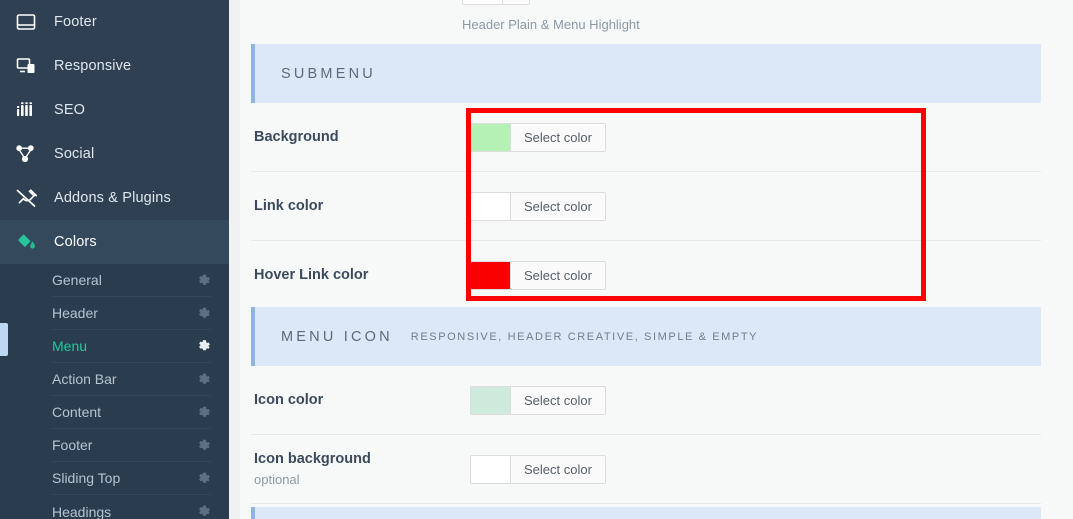 Image resolution: width=1073 pixels, height=519 pixels. What do you see at coordinates (86, 478) in the screenshot?
I see `sidebar-subitem-label: Sliding Top` at bounding box center [86, 478].